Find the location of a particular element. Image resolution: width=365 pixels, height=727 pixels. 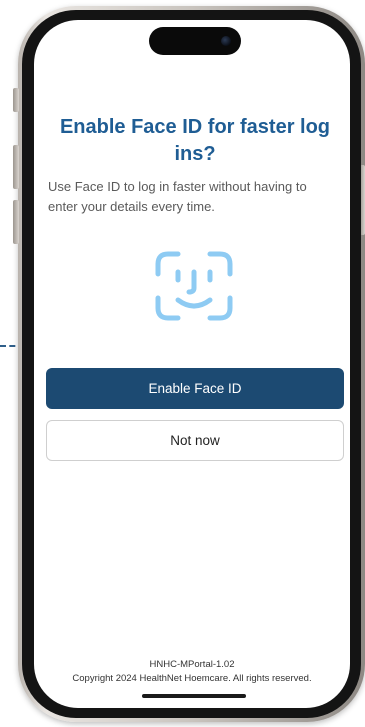

face-id-smile is located at coordinates (194, 303).